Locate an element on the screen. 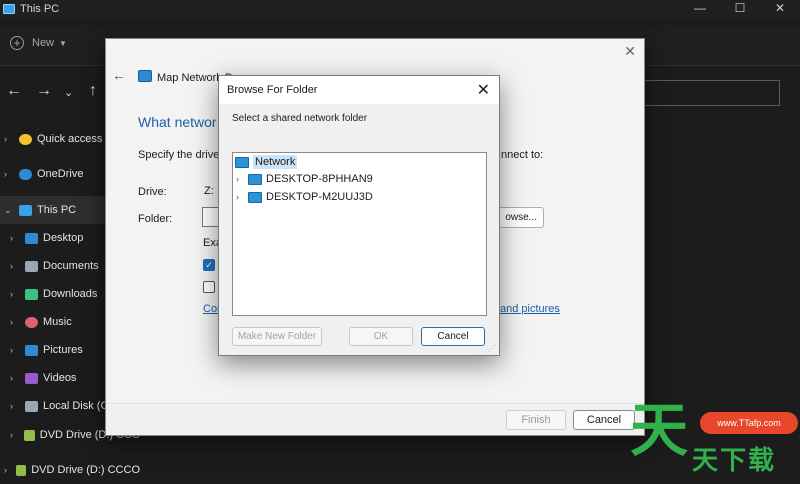 Image resolution: width=800 pixels, height=484 pixels. browse-titlebar: Browse For Folder ✕ is located at coordinates (359, 90).